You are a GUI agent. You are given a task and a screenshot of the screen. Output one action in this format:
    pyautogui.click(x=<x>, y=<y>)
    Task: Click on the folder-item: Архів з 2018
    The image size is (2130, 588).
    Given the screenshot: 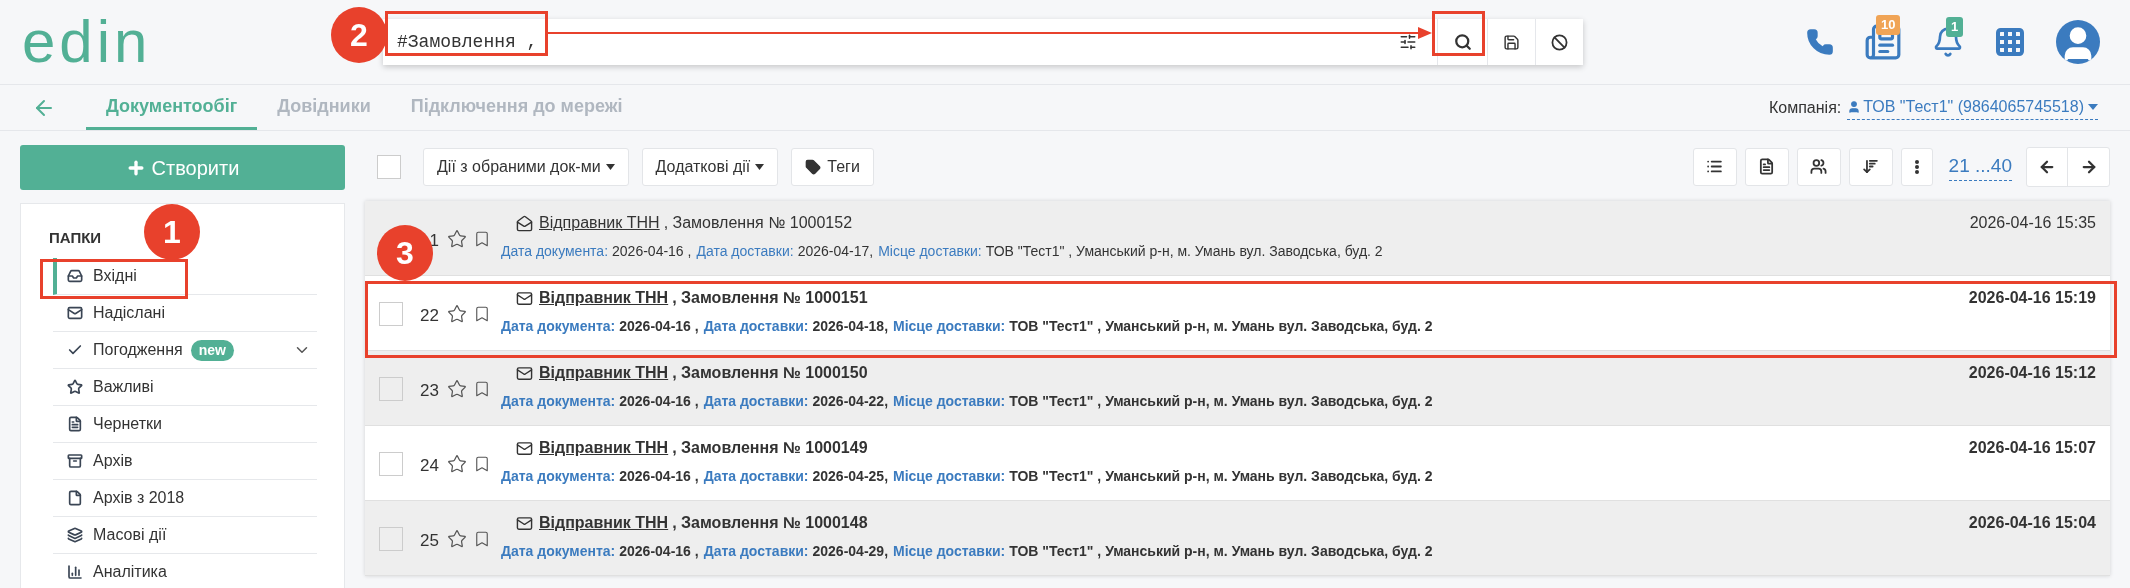 What is the action you would take?
    pyautogui.click(x=185, y=498)
    